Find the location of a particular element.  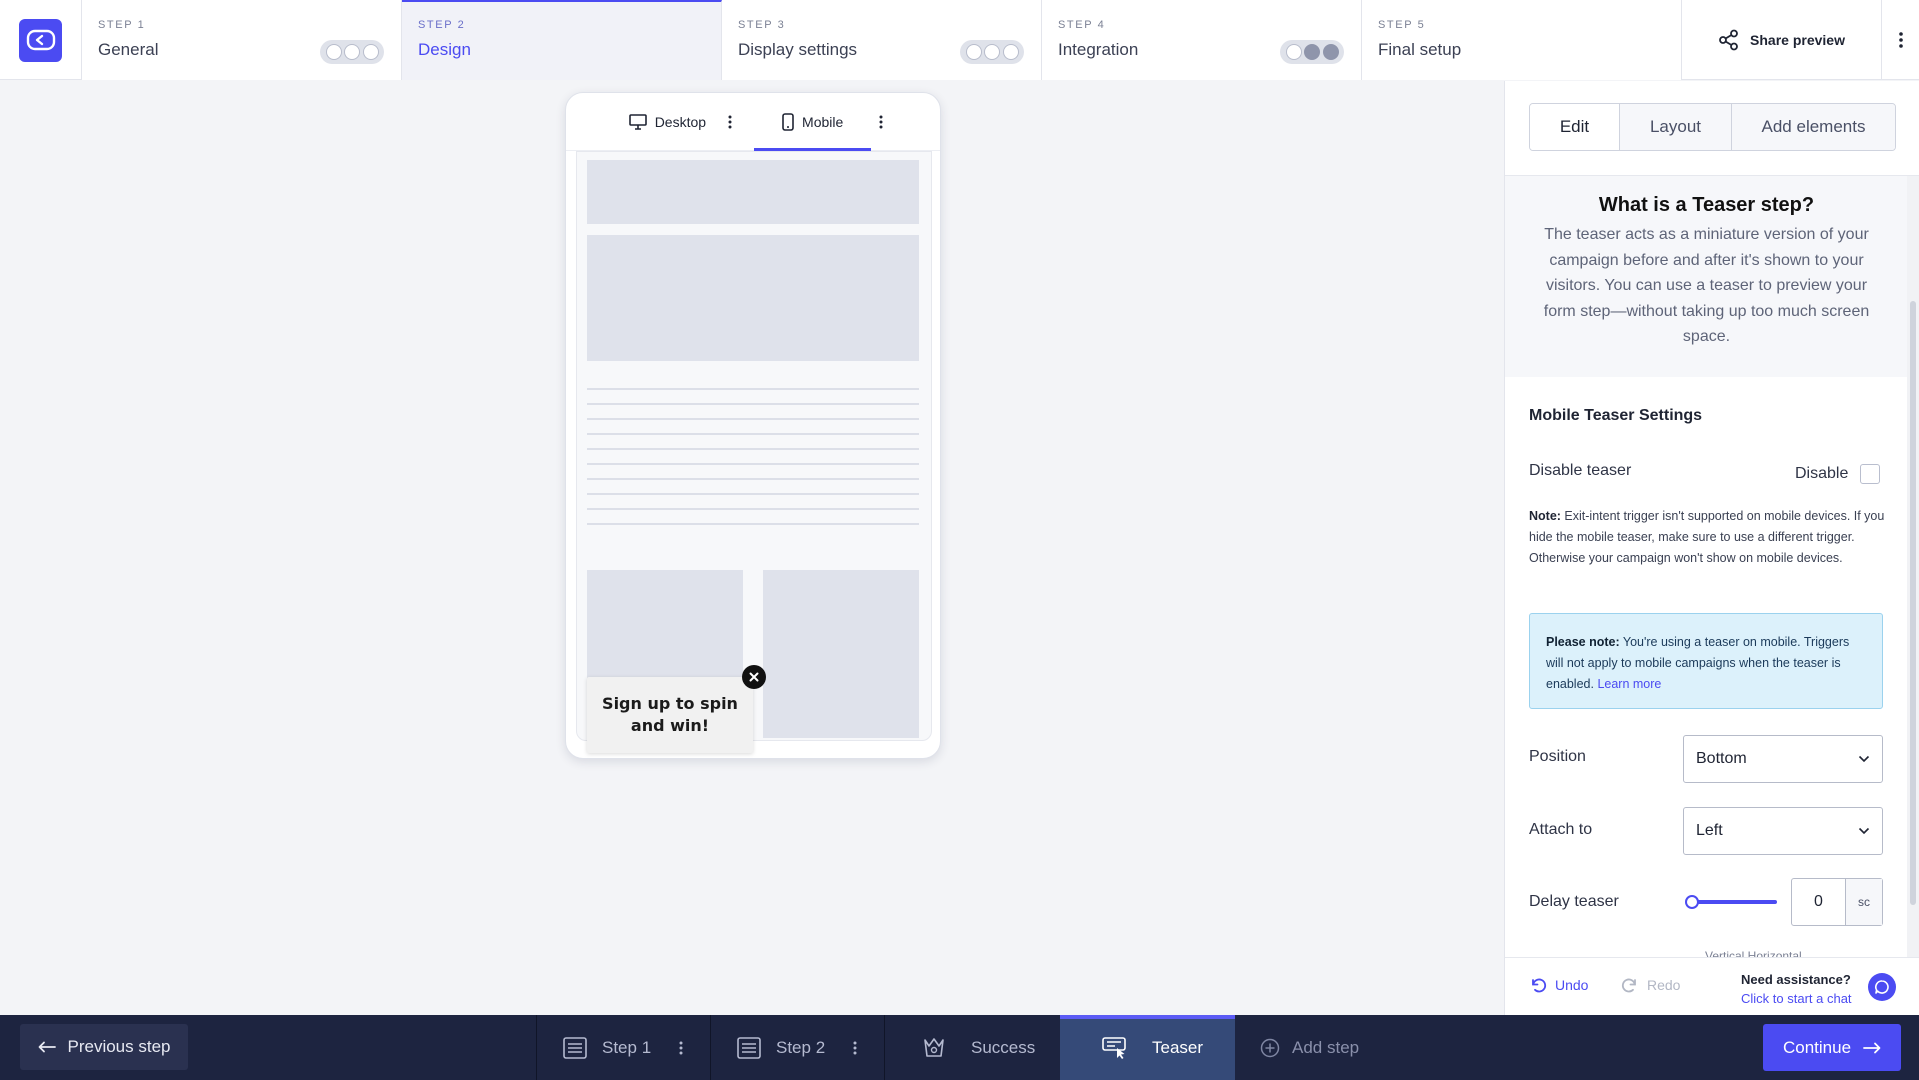

step-display-settings: STEP 3 Display settings is located at coordinates (882, 40).